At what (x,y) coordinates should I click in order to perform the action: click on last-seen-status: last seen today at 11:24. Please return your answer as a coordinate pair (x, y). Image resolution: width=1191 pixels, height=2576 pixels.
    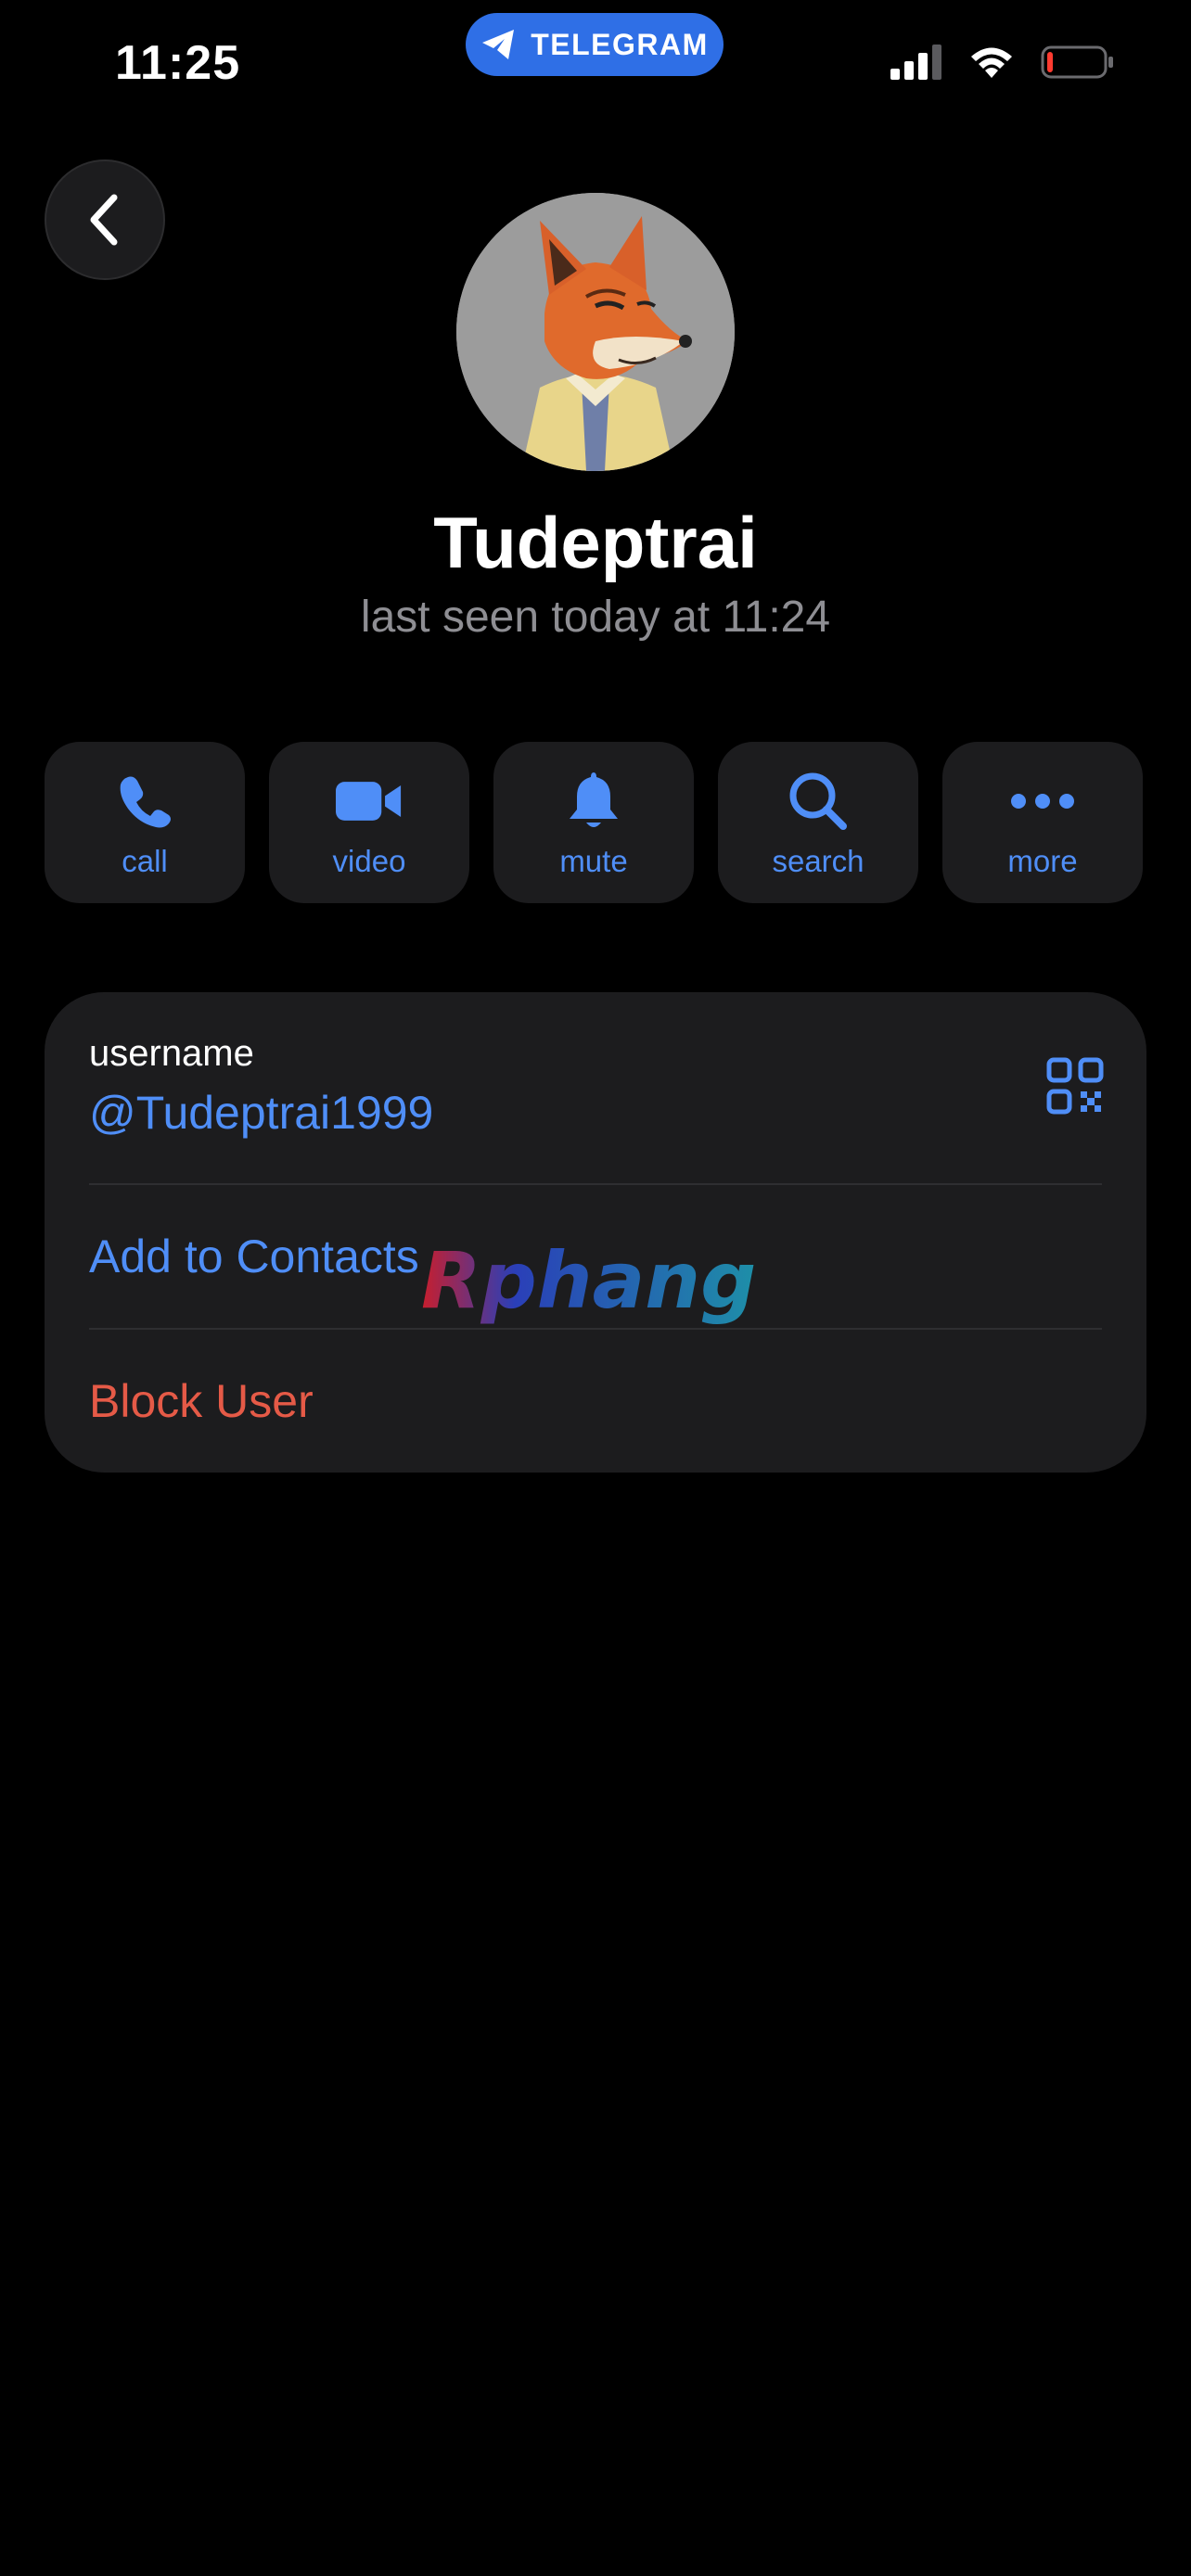
    Looking at the image, I should click on (595, 618).